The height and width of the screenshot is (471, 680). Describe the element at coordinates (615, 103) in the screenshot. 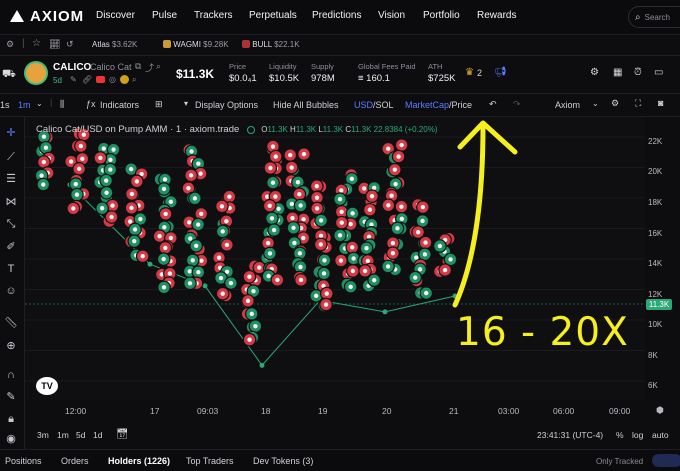

I see `gear-icon-chart: ⚙` at that location.